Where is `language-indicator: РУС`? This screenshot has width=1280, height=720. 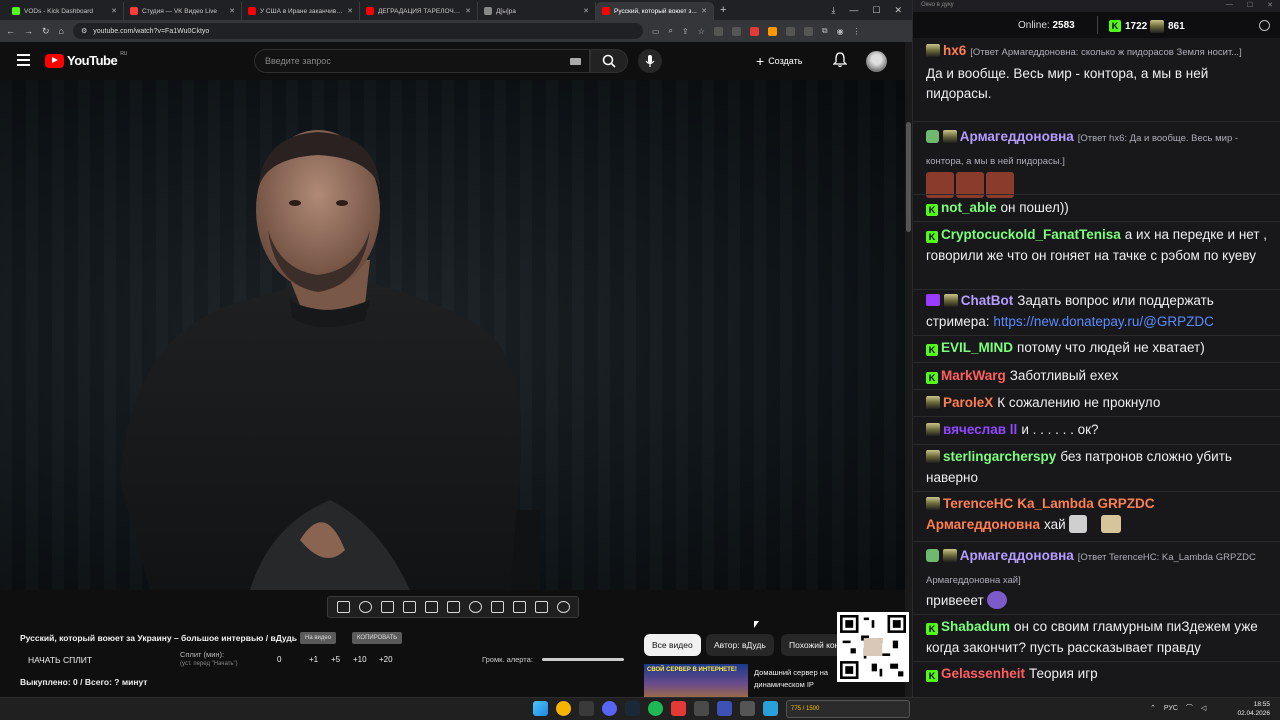
language-indicator: РУС is located at coordinates (1171, 708).